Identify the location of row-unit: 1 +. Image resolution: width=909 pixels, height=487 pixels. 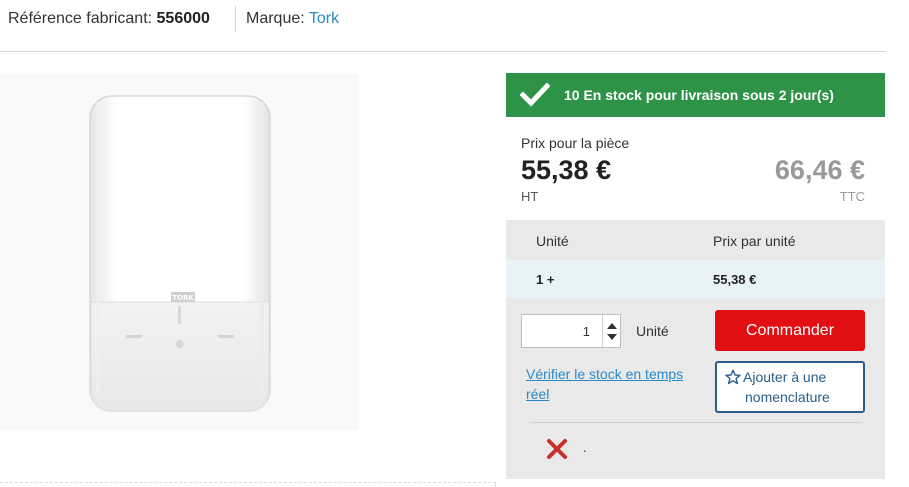
(545, 279).